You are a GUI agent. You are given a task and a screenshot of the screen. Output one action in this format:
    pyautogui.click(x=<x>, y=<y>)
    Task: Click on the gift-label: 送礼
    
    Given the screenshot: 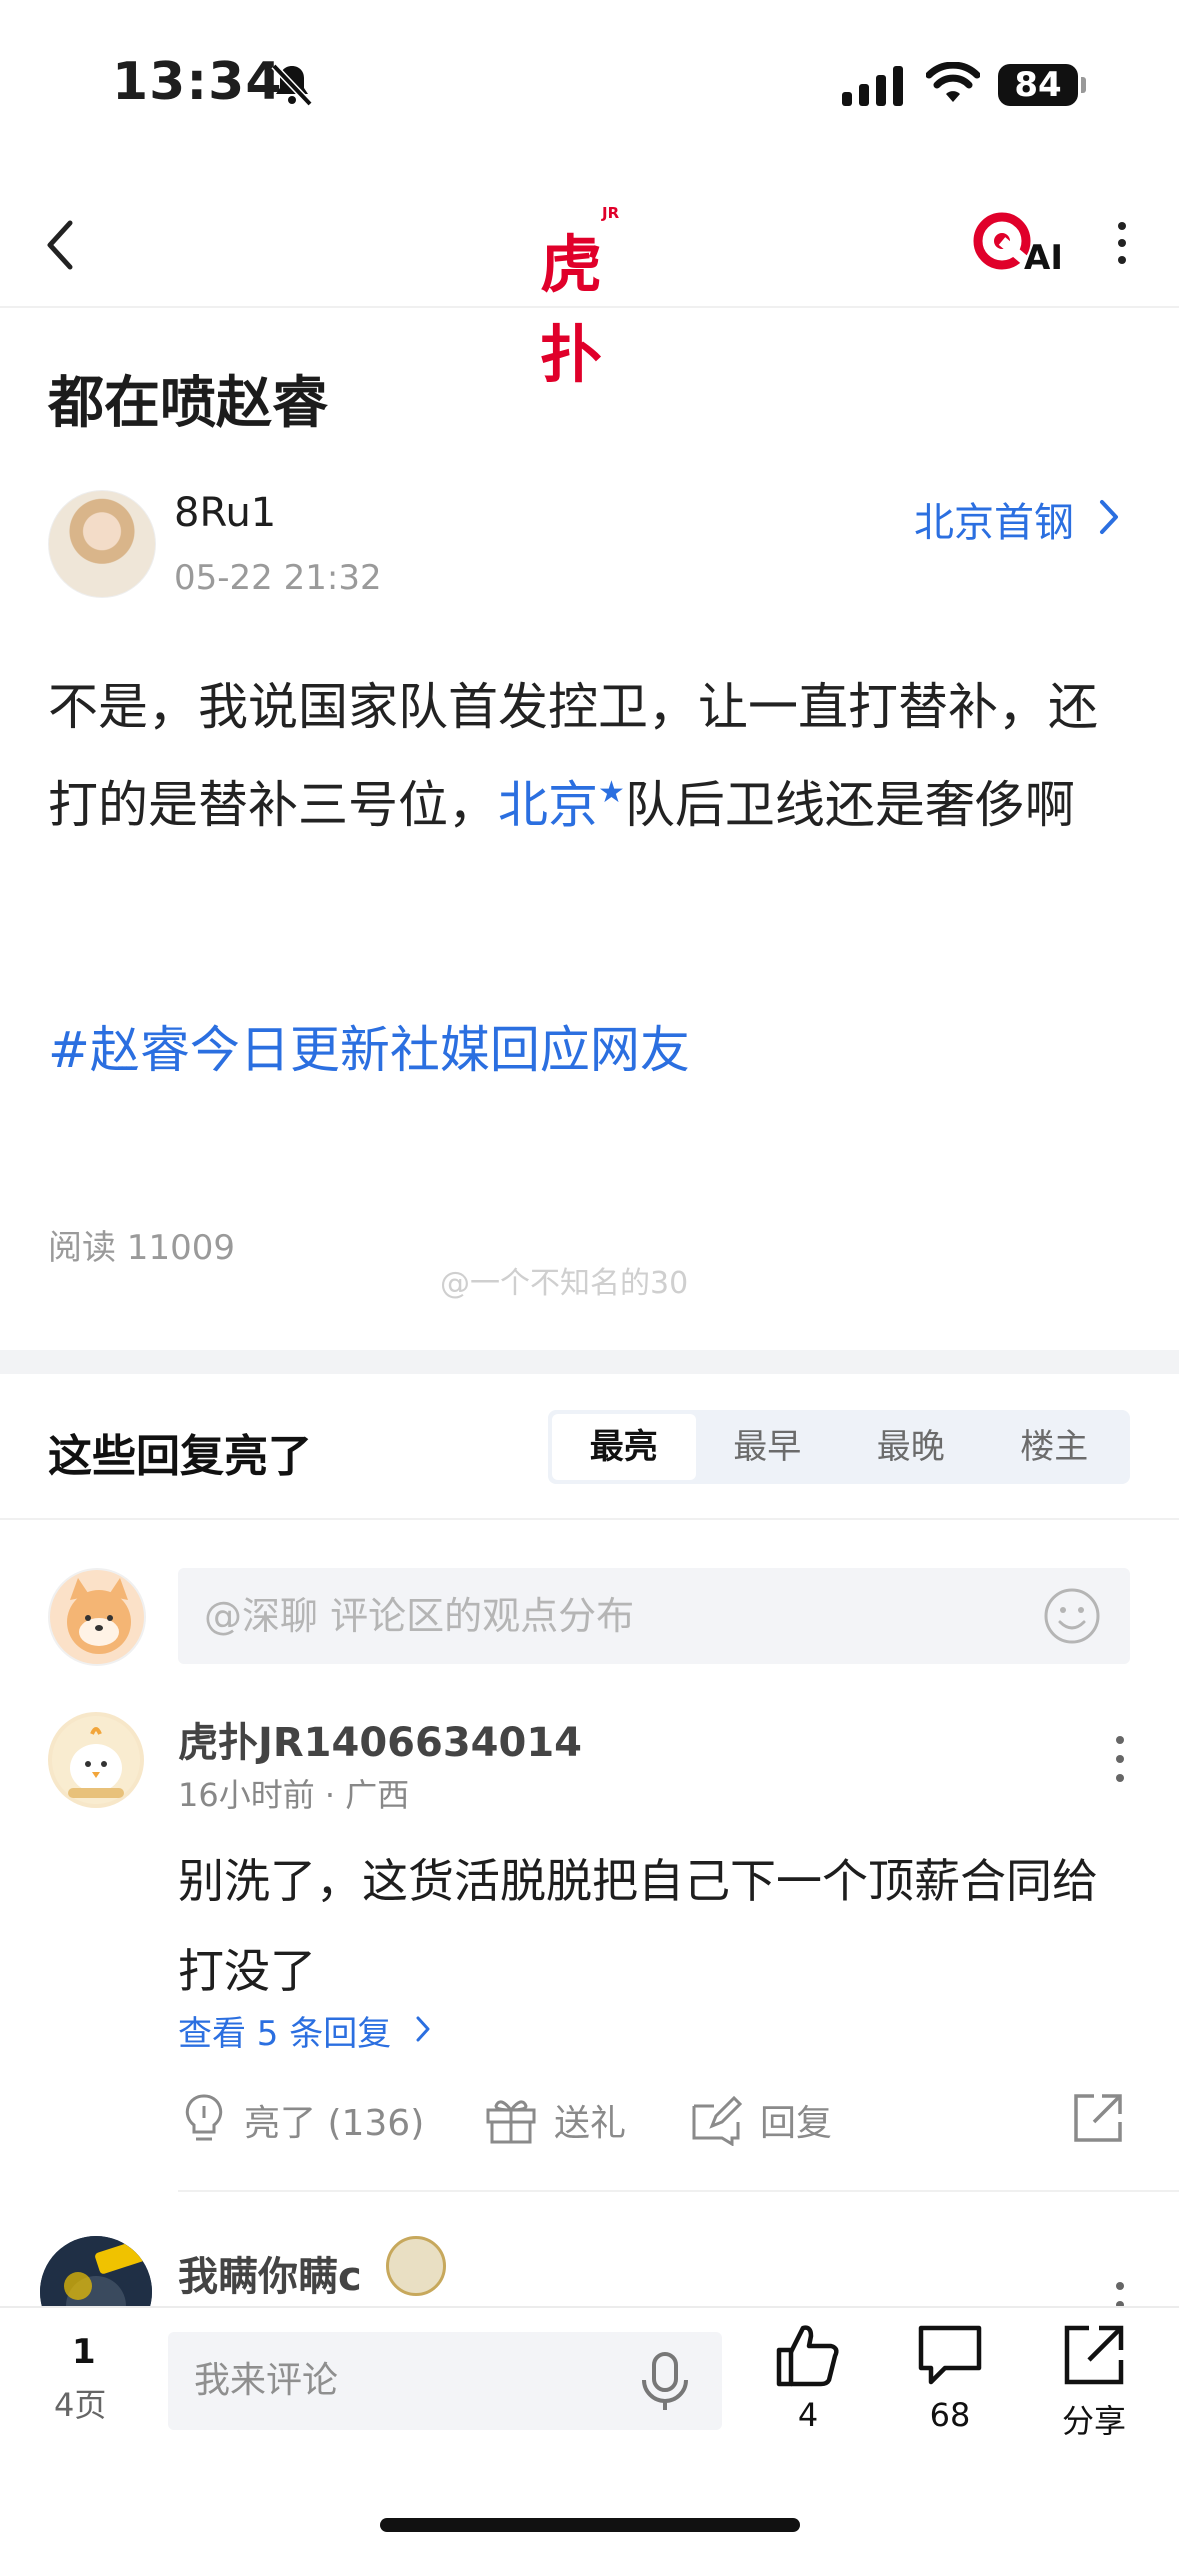 What is the action you would take?
    pyautogui.click(x=590, y=2123)
    